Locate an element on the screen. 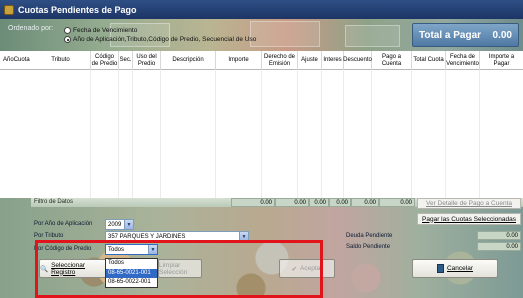 The image size is (523, 298). sum-derecho: 0.00 is located at coordinates (292, 202).